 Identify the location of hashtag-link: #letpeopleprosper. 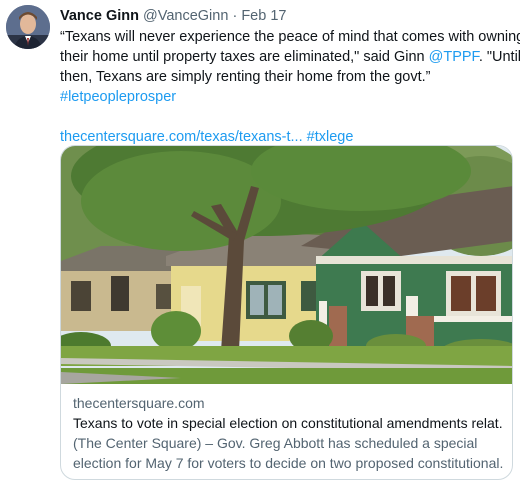
(118, 97).